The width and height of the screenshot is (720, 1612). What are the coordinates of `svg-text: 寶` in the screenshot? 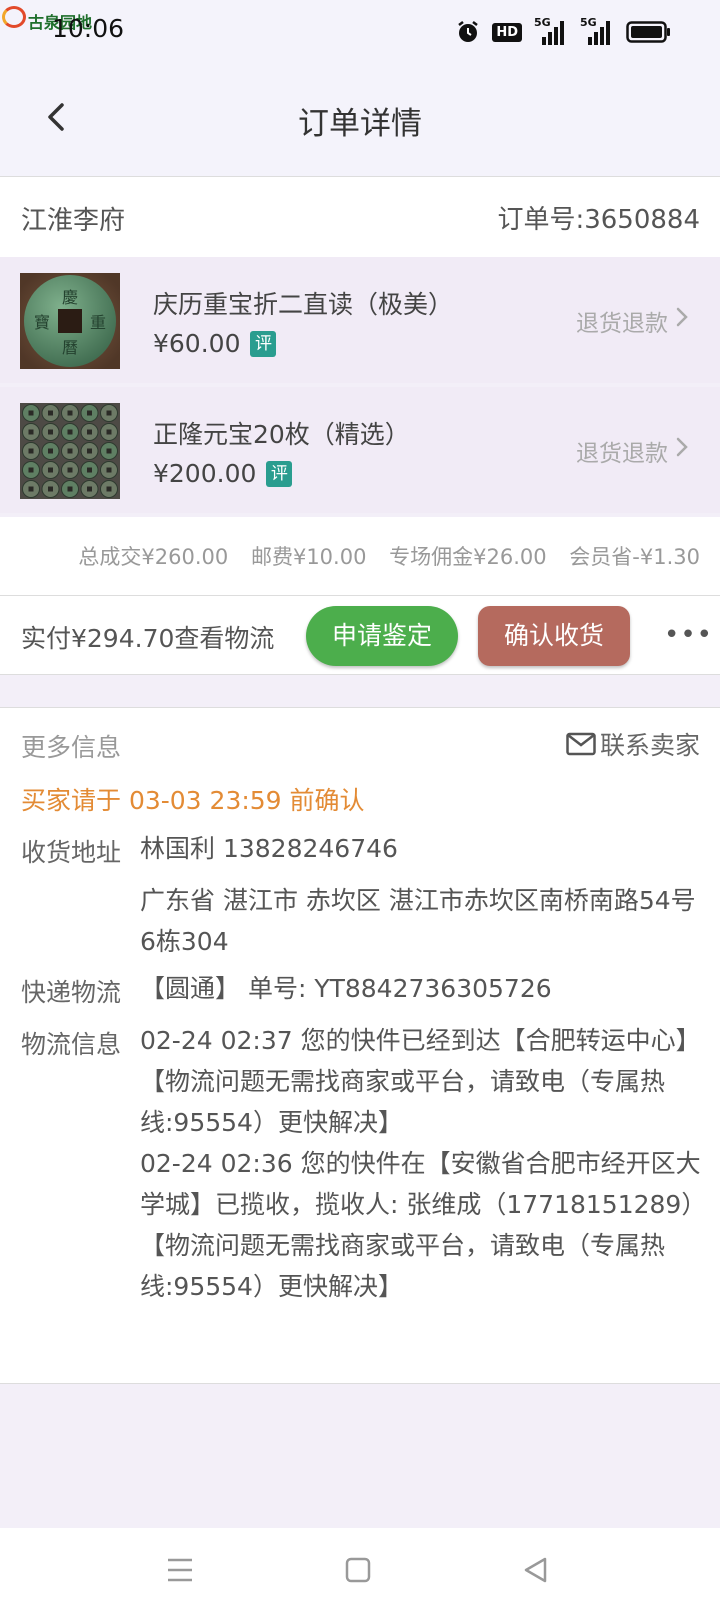 It's located at (42, 322).